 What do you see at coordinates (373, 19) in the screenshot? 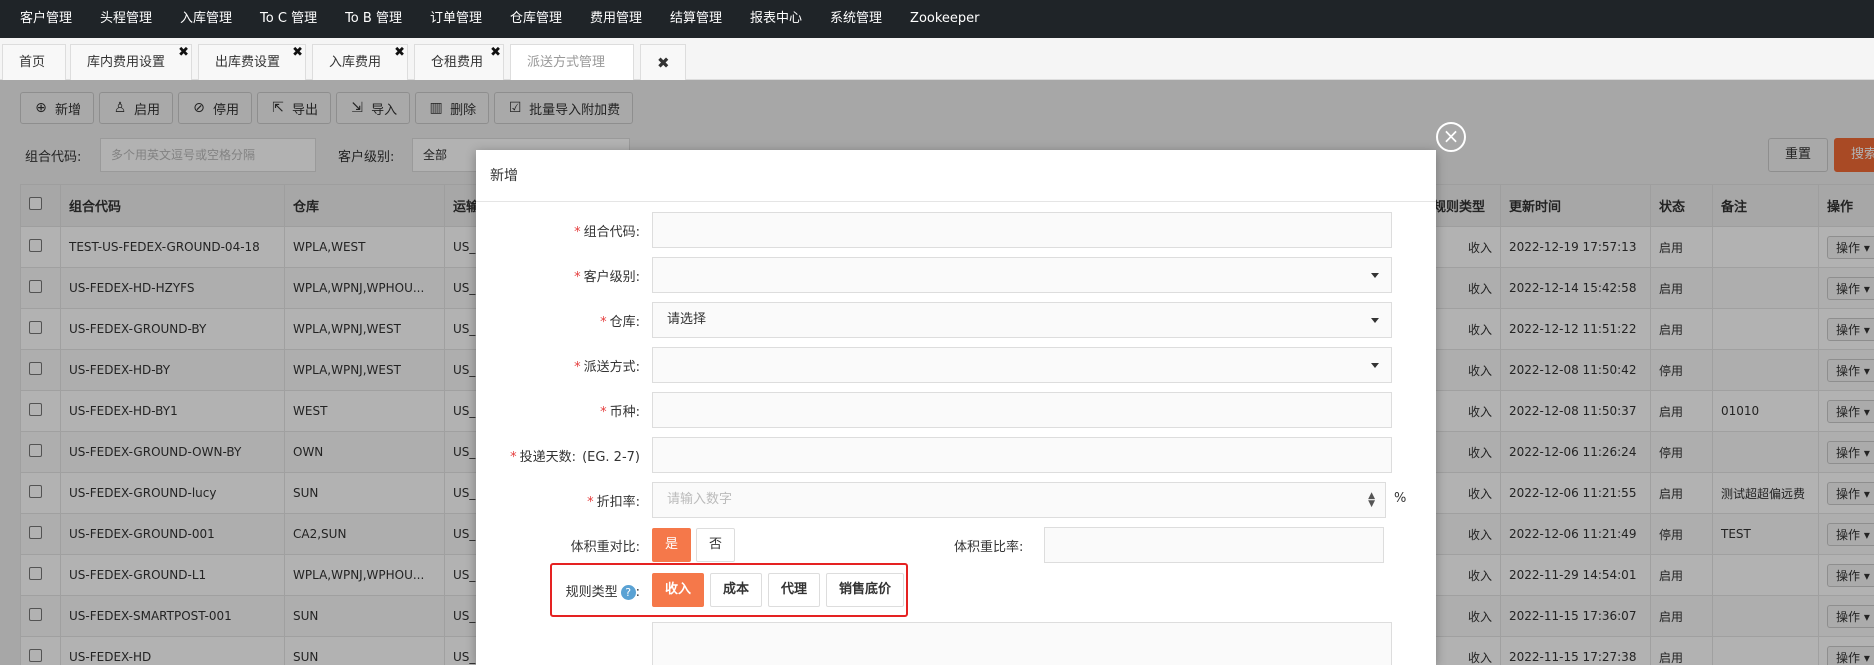
I see `nav-tob: To B 管理` at bounding box center [373, 19].